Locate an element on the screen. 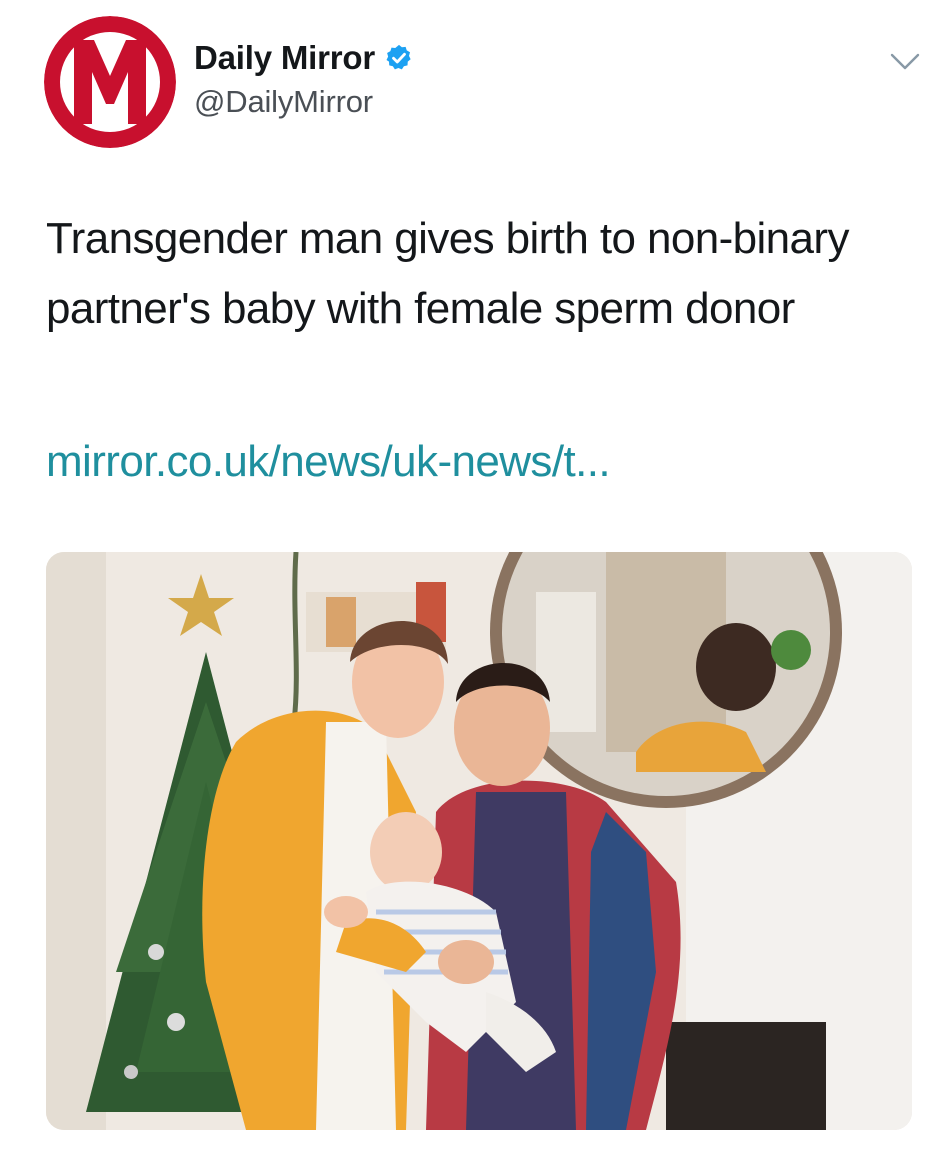  daily-mirror-logo: M is located at coordinates (110, 82).